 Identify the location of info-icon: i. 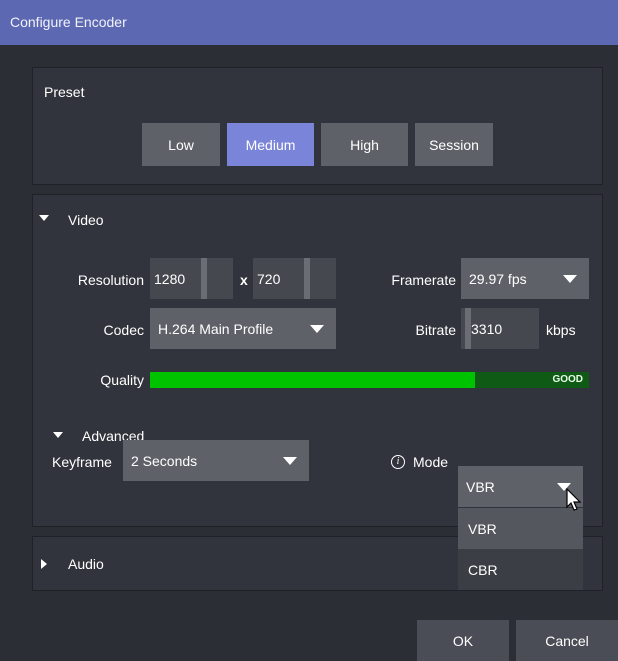
(398, 462).